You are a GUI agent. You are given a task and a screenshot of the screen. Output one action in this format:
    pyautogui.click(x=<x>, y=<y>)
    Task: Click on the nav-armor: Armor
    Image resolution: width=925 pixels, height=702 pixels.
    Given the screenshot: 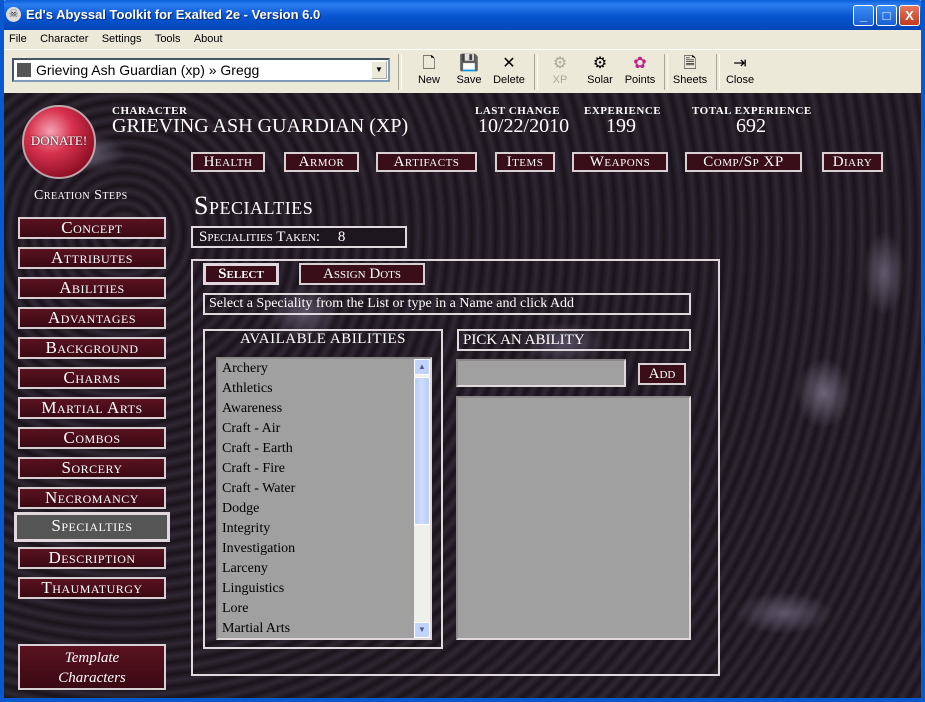 What is the action you would take?
    pyautogui.click(x=321, y=162)
    